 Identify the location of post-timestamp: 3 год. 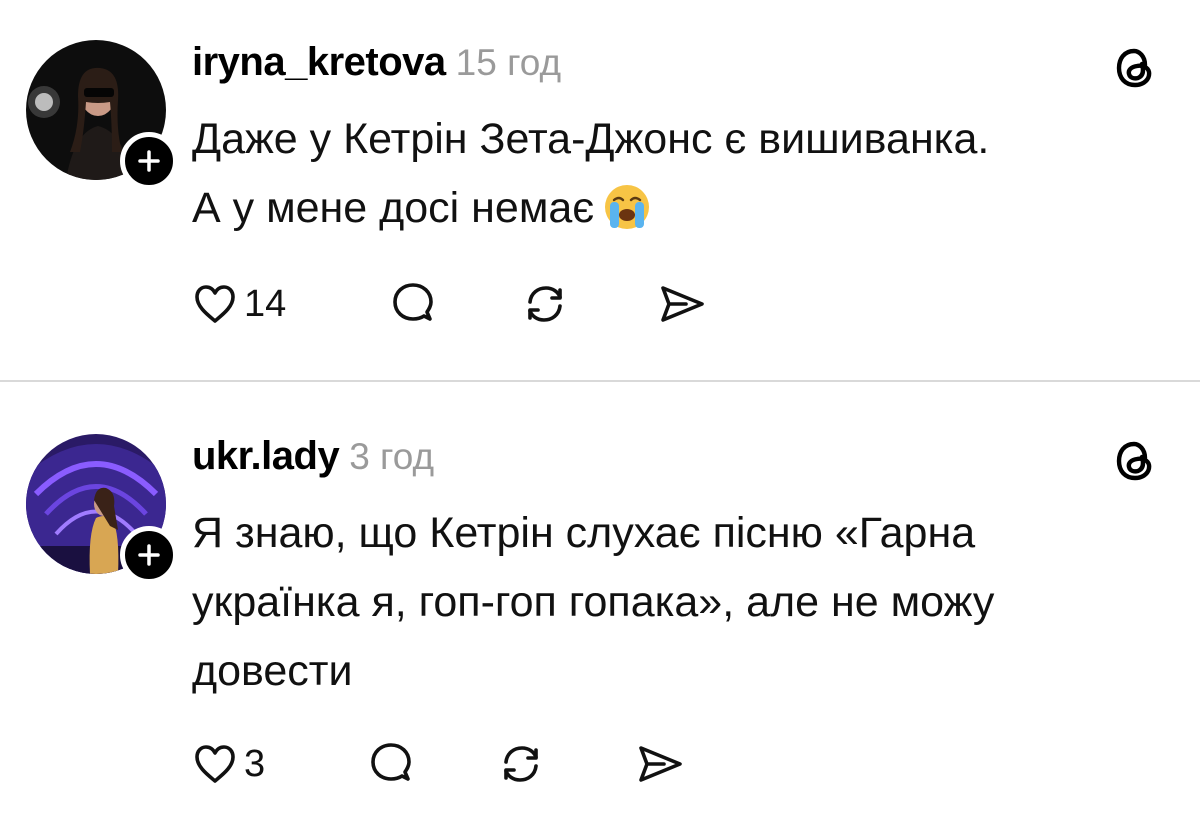
(392, 456).